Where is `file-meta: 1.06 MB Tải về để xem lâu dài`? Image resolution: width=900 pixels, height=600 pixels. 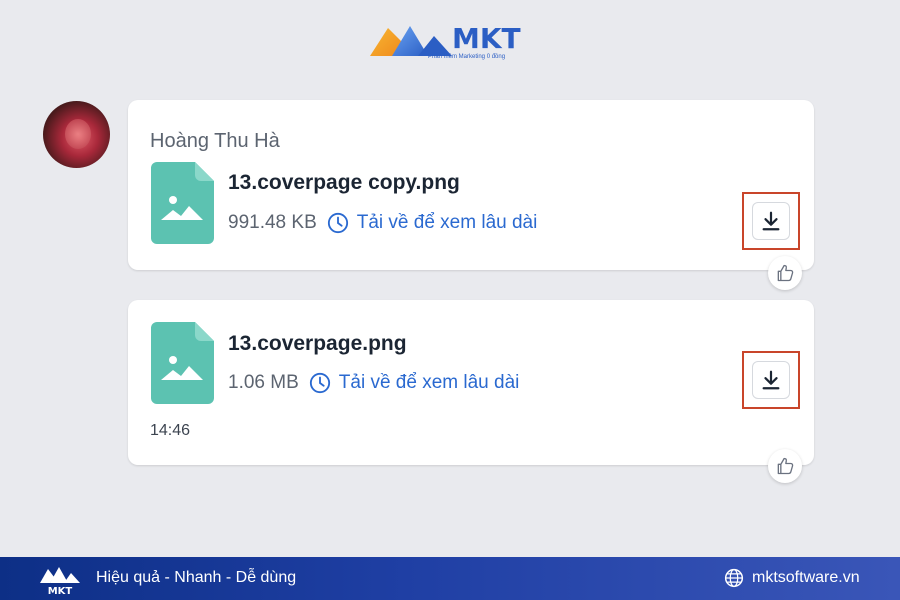
file-meta: 1.06 MB Tải về để xem lâu dài is located at coordinates (373, 383).